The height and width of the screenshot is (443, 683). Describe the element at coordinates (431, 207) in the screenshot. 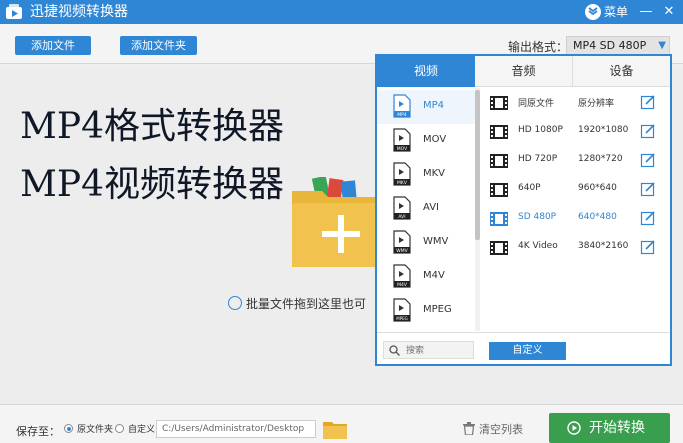

I see `format-name: AVI` at that location.